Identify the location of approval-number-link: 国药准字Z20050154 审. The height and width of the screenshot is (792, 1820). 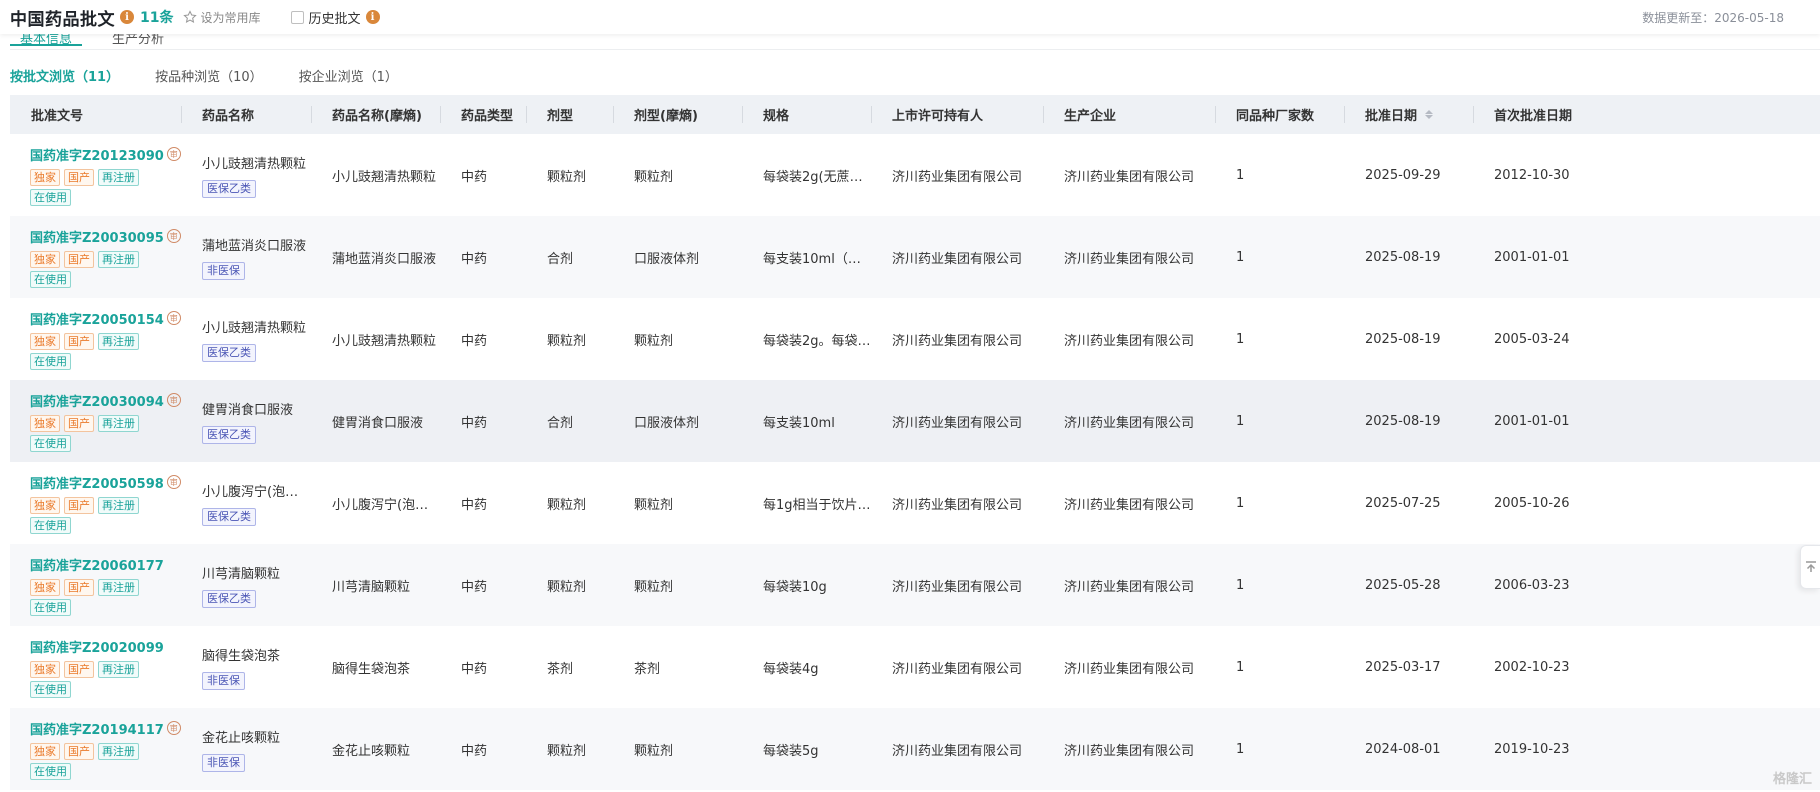
(105, 318).